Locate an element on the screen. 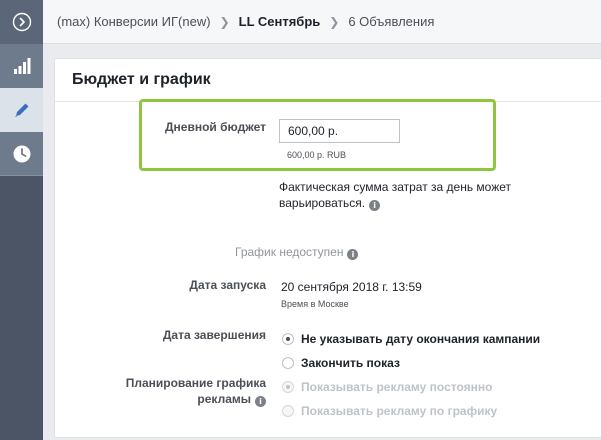 The width and height of the screenshot is (601, 440). planning-label-line2: рекламы i is located at coordinates (231, 399).